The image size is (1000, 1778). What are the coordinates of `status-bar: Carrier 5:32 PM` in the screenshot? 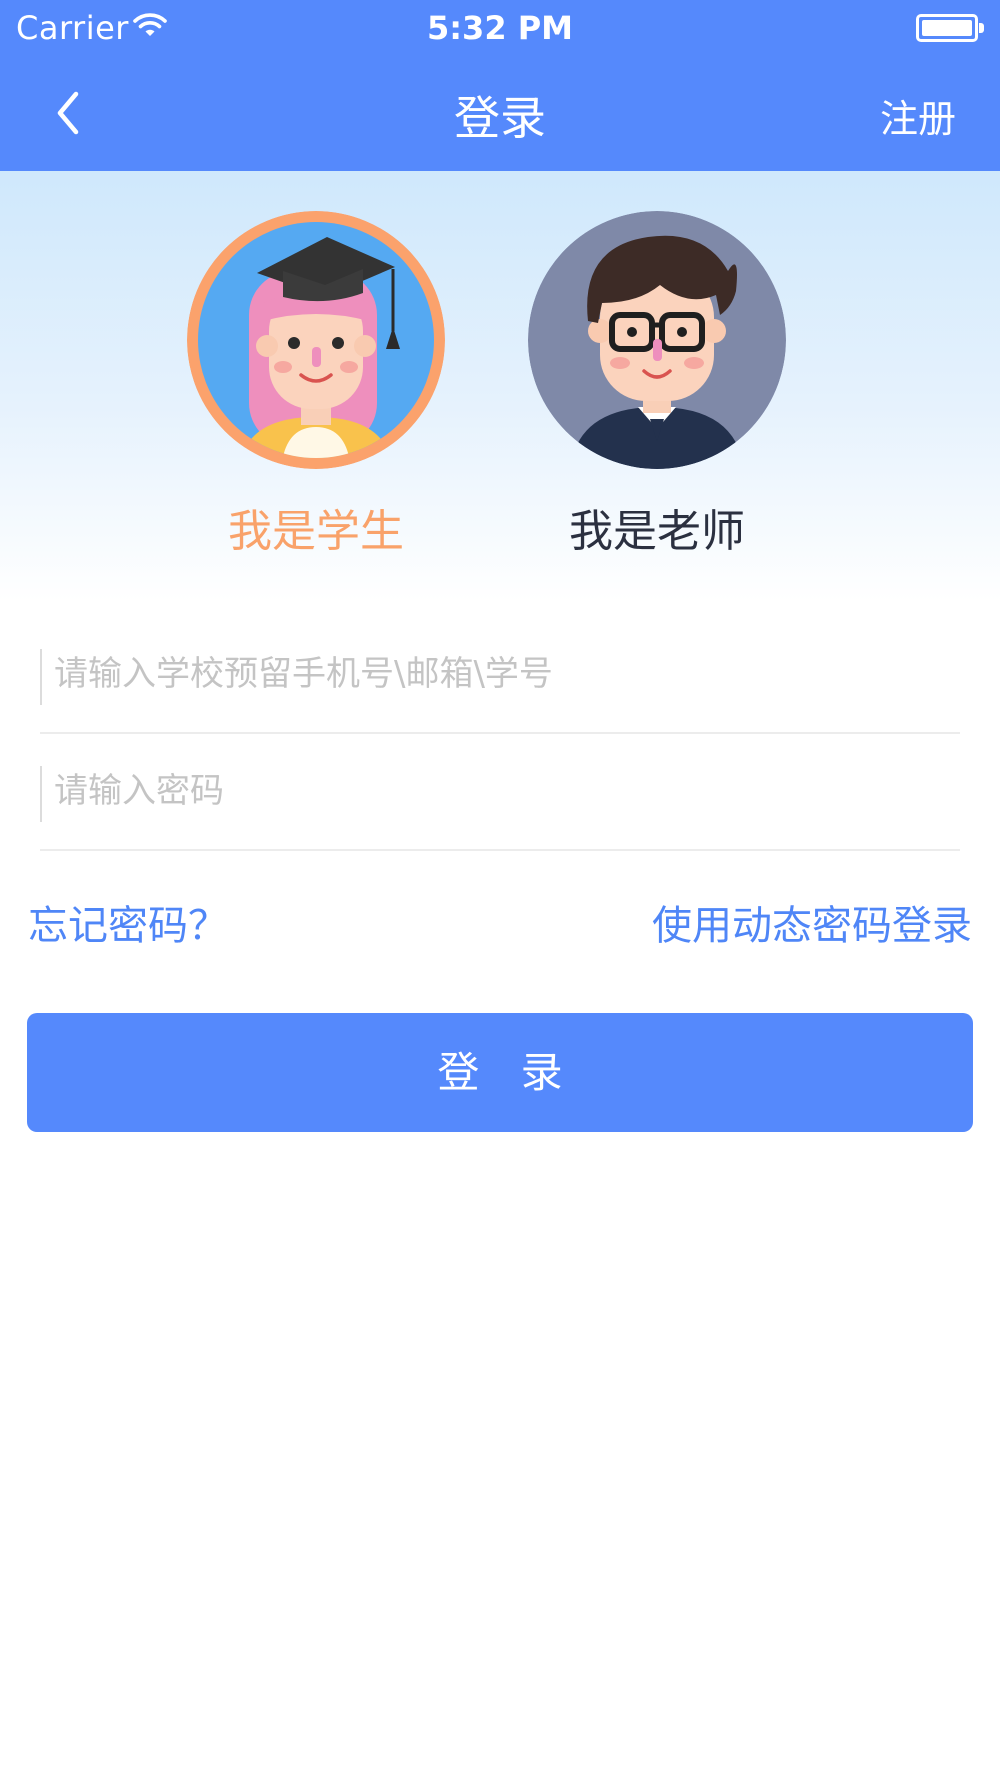 It's located at (500, 28).